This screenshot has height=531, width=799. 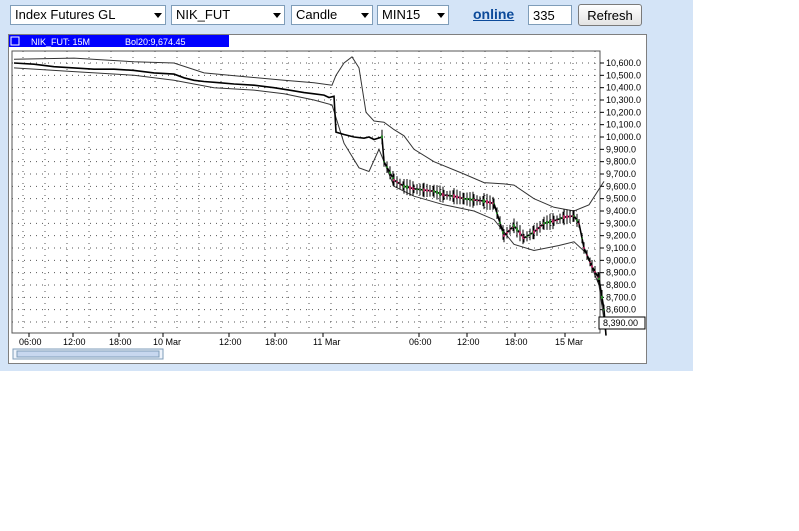 What do you see at coordinates (155, 42) in the screenshot?
I see `chart-header-indicator: Bol20:9,674.45` at bounding box center [155, 42].